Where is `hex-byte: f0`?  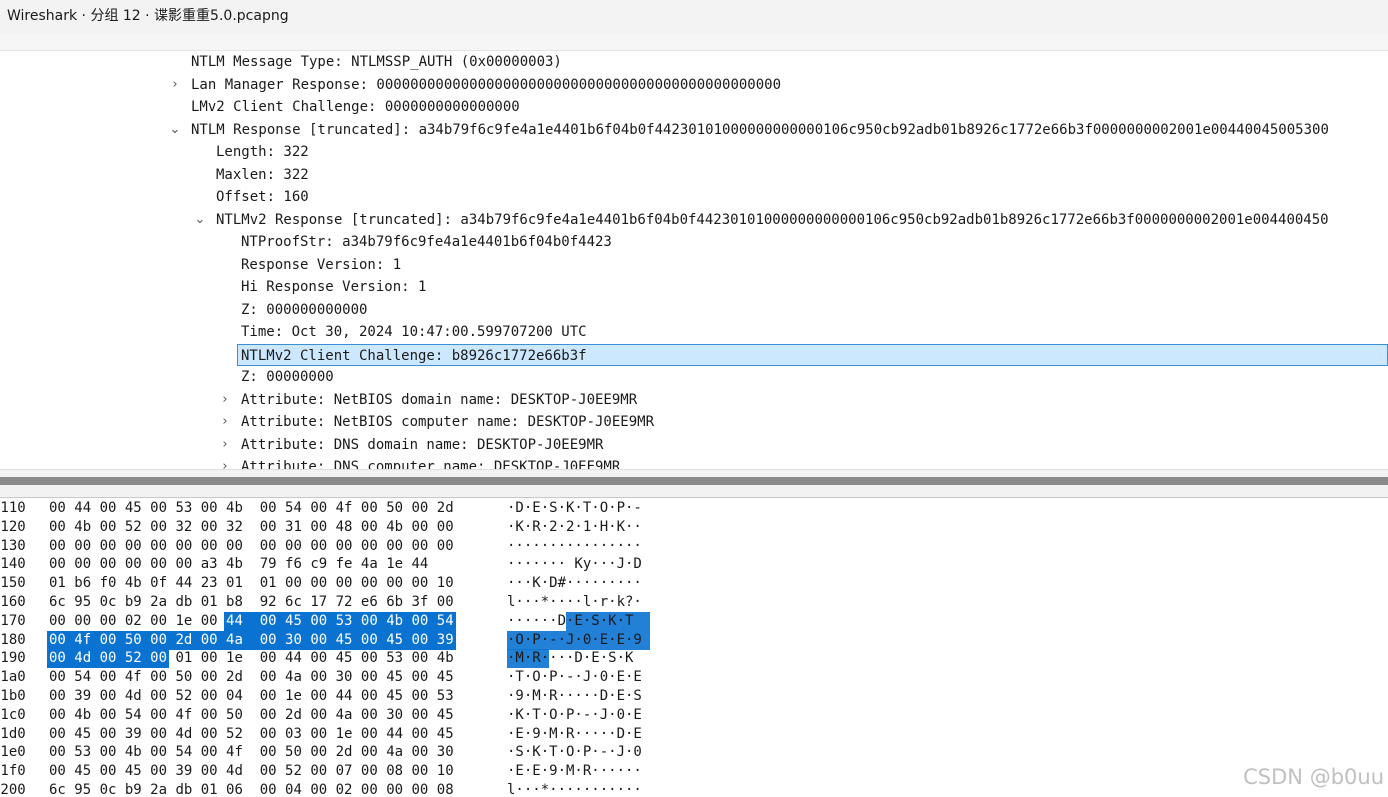 hex-byte: f0 is located at coordinates (108, 583).